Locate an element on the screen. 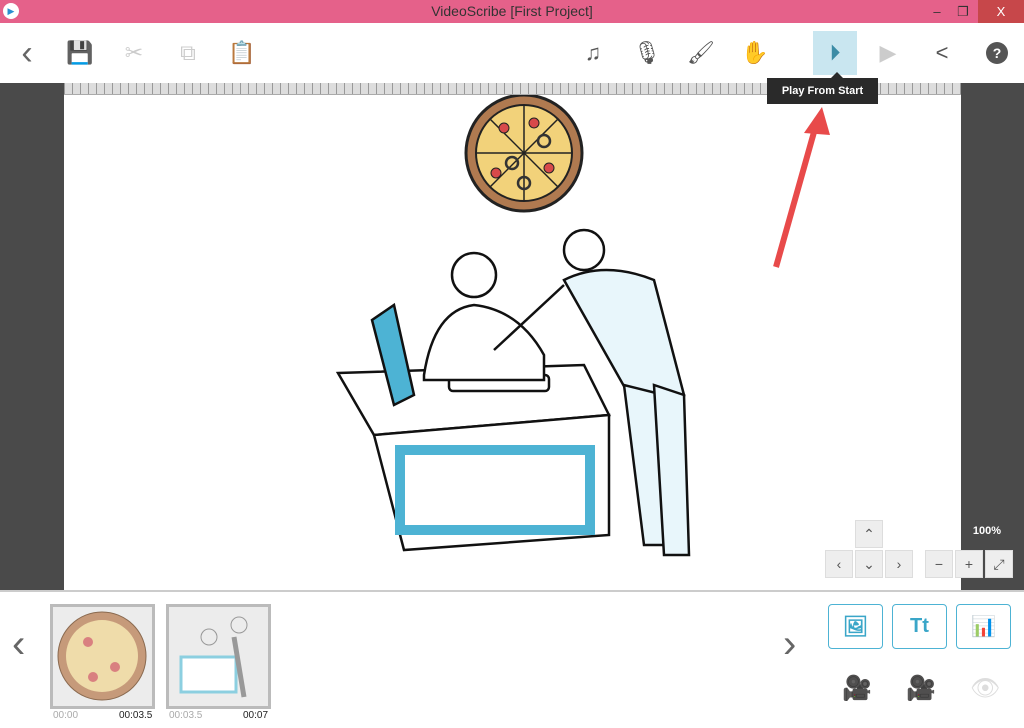  pan-down-button: ⌄ is located at coordinates (869, 564).